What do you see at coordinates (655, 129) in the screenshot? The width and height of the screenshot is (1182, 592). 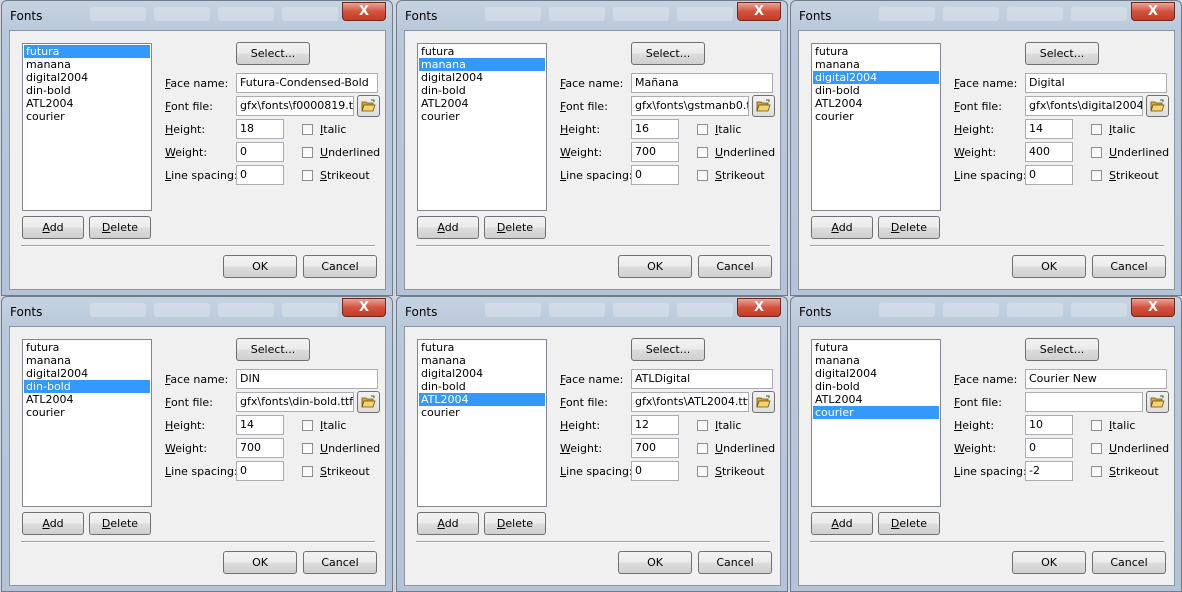 I see `height-input: 16` at bounding box center [655, 129].